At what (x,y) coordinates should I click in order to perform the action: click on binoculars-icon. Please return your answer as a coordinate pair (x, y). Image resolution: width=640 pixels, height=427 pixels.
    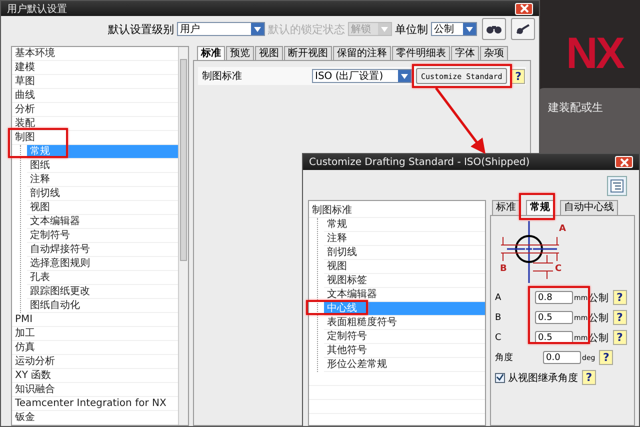
    Looking at the image, I should click on (494, 29).